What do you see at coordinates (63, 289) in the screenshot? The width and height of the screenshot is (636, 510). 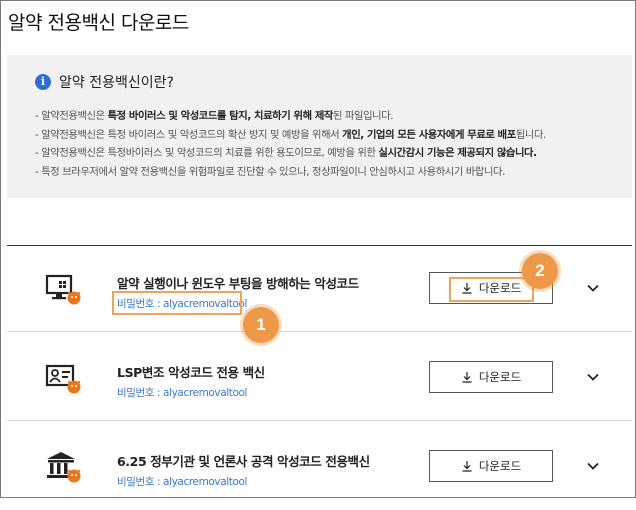 I see `monitor-malware-icon` at bounding box center [63, 289].